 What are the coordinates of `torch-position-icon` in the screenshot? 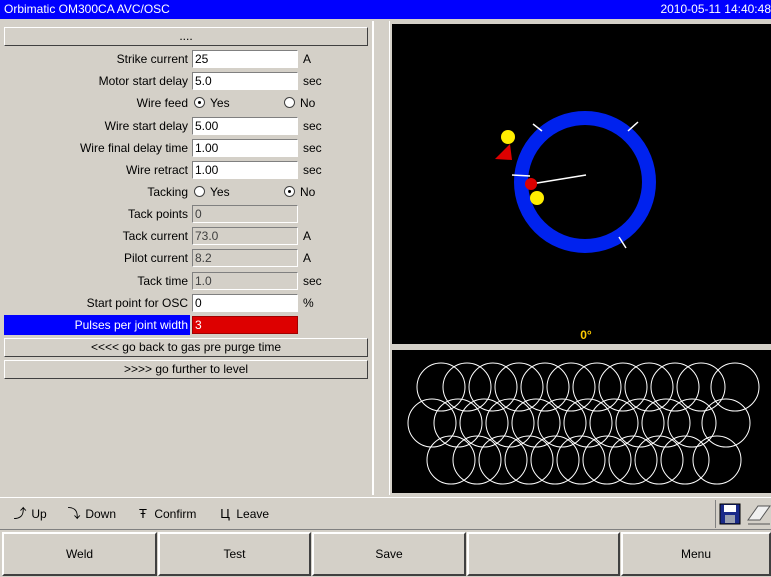 It's located at (531, 184).